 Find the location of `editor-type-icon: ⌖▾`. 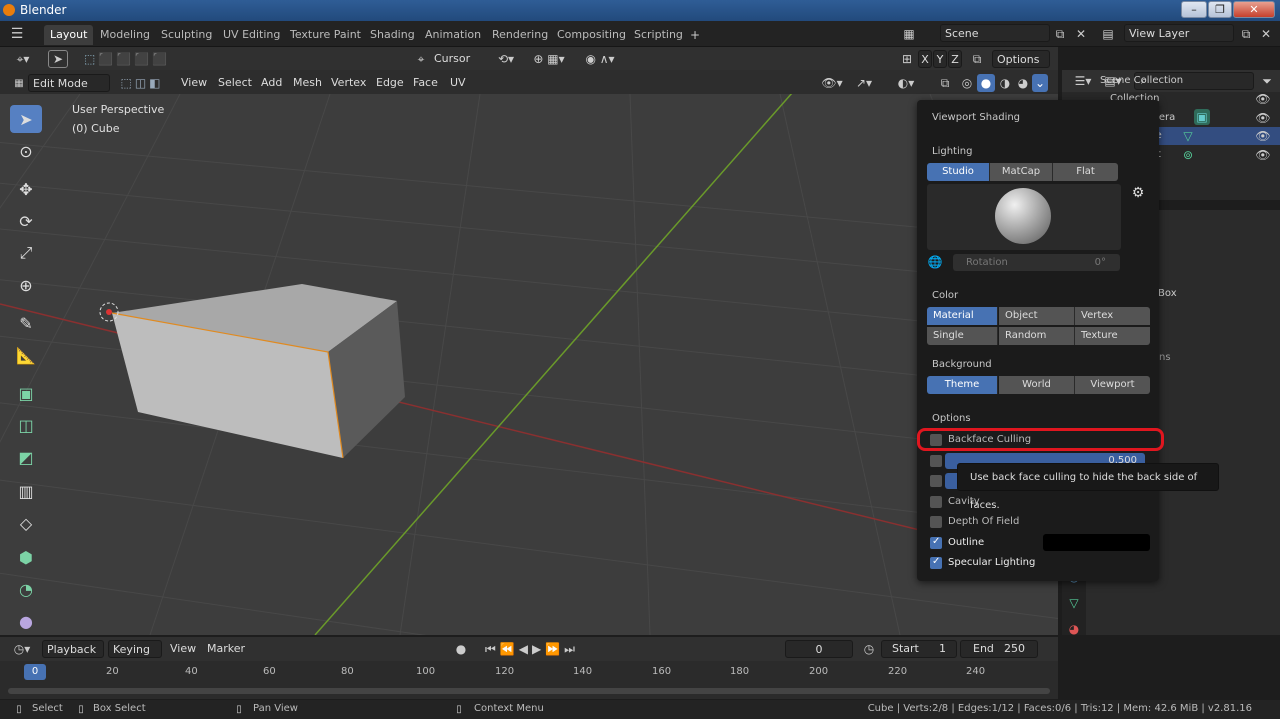

editor-type-icon: ⌖▾ is located at coordinates (23, 59).